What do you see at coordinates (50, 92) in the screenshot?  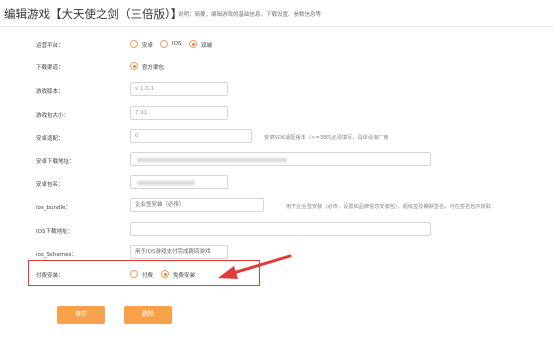 I see `game-version-label: 游戏版本：` at bounding box center [50, 92].